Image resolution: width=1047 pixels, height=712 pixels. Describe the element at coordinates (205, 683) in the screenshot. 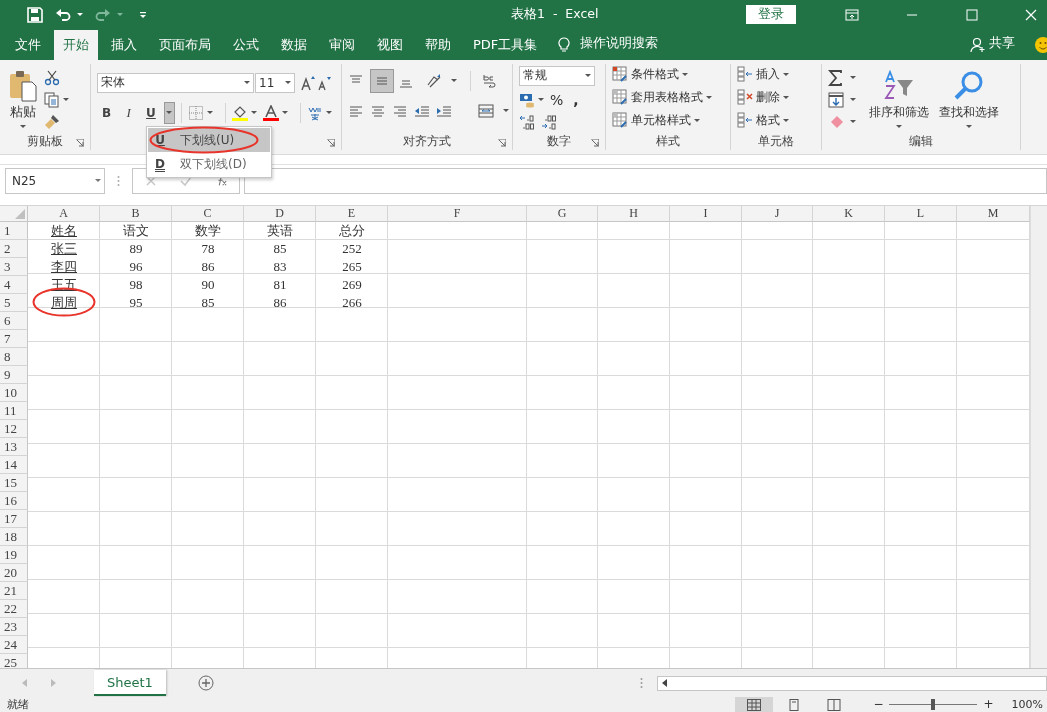

I see `add-sheet-icon` at that location.